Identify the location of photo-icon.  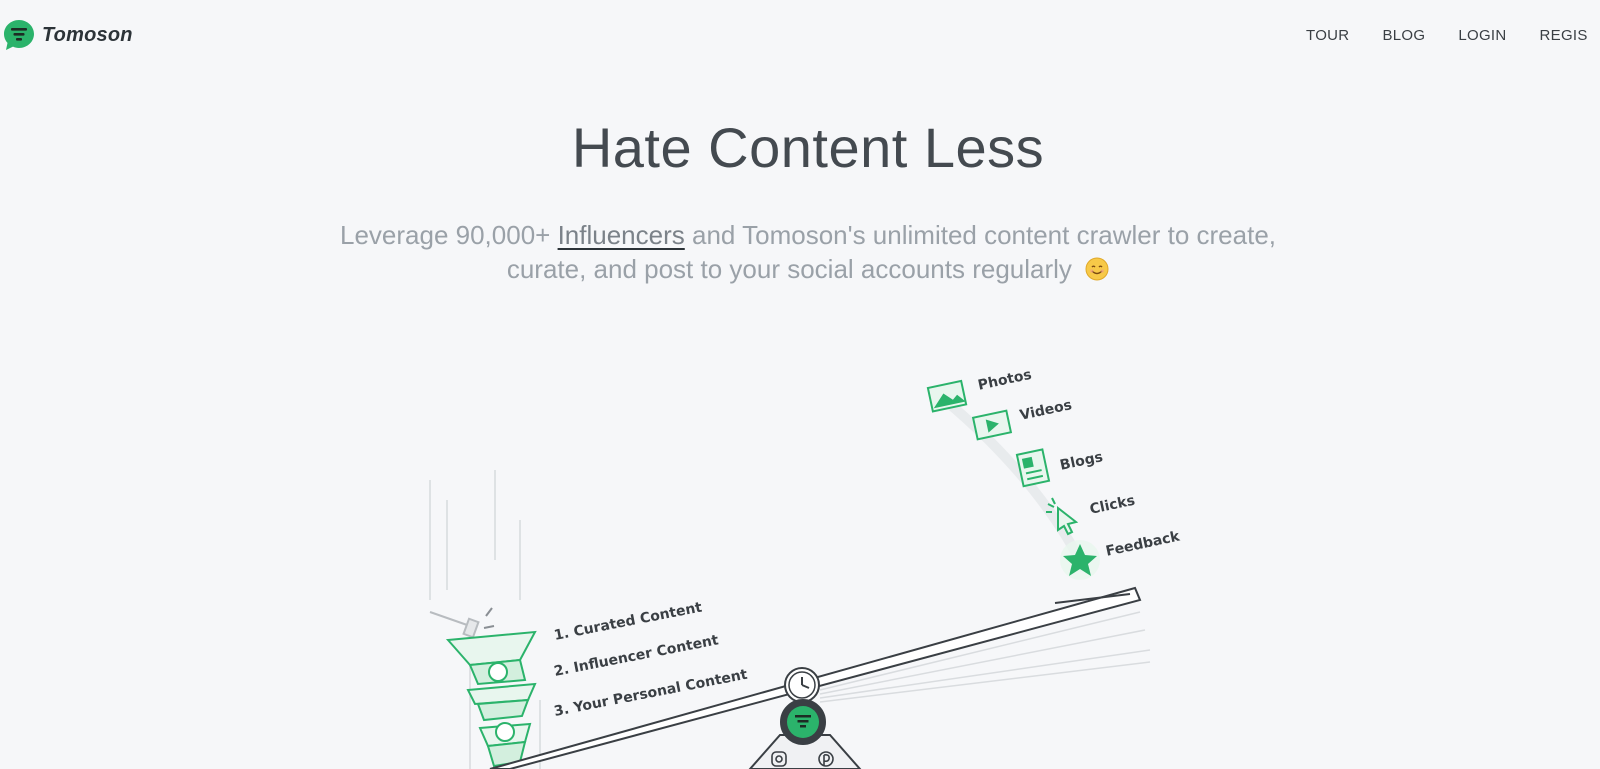
(947, 396).